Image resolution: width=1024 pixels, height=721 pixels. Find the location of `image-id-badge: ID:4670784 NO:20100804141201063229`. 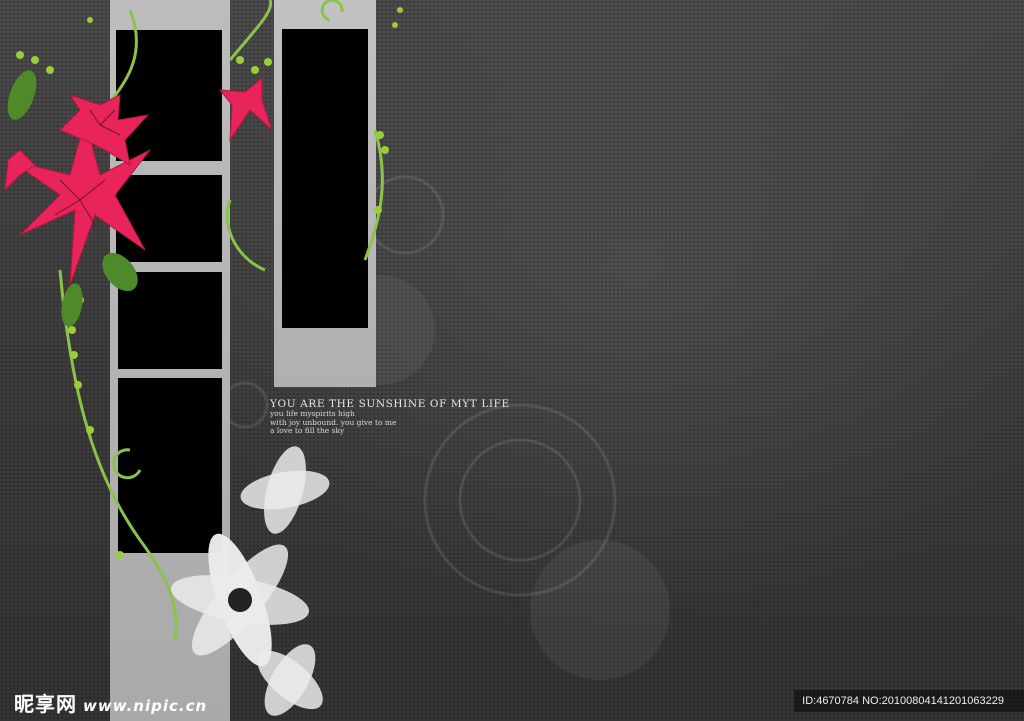

image-id-badge: ID:4670784 NO:20100804141201063229 is located at coordinates (909, 701).